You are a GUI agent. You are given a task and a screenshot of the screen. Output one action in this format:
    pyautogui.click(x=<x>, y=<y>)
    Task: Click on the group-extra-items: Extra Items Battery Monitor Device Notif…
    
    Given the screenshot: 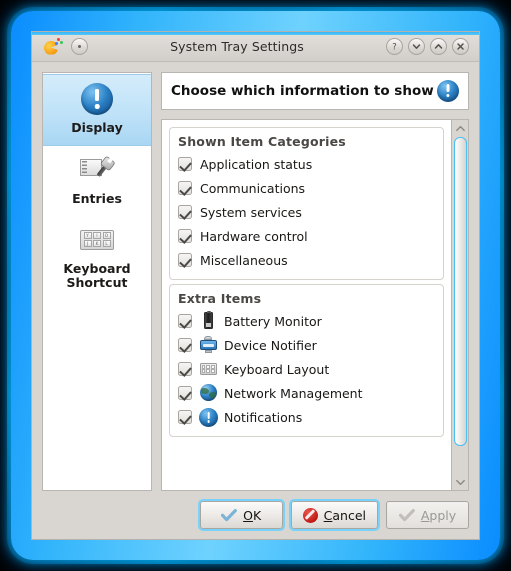 What is the action you would take?
    pyautogui.click(x=306, y=360)
    